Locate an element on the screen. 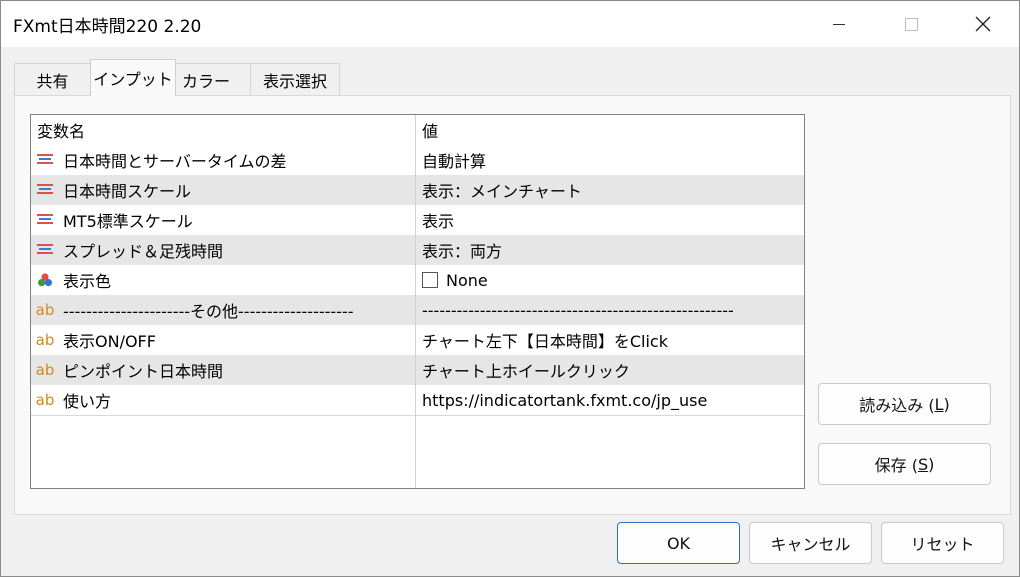  table-row: 表示色 None is located at coordinates (417, 280).